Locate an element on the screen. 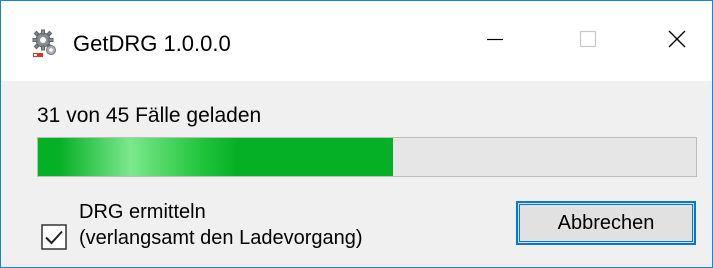 The image size is (713, 268). progress-fill is located at coordinates (216, 157).